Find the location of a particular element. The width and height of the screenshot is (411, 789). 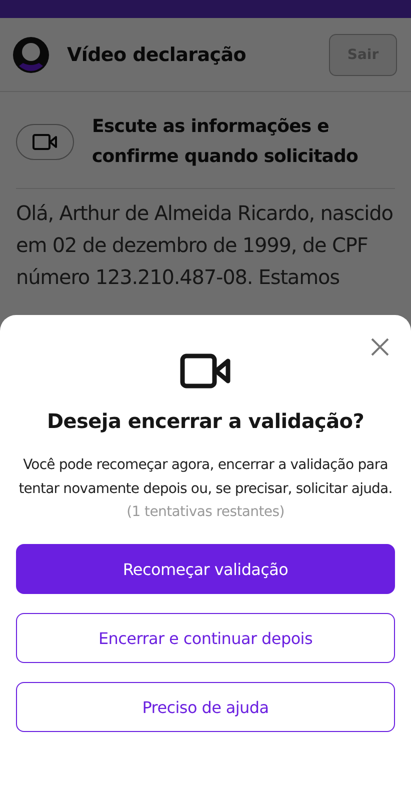

secondary-button: Encerrar e continuar depois is located at coordinates (205, 638).